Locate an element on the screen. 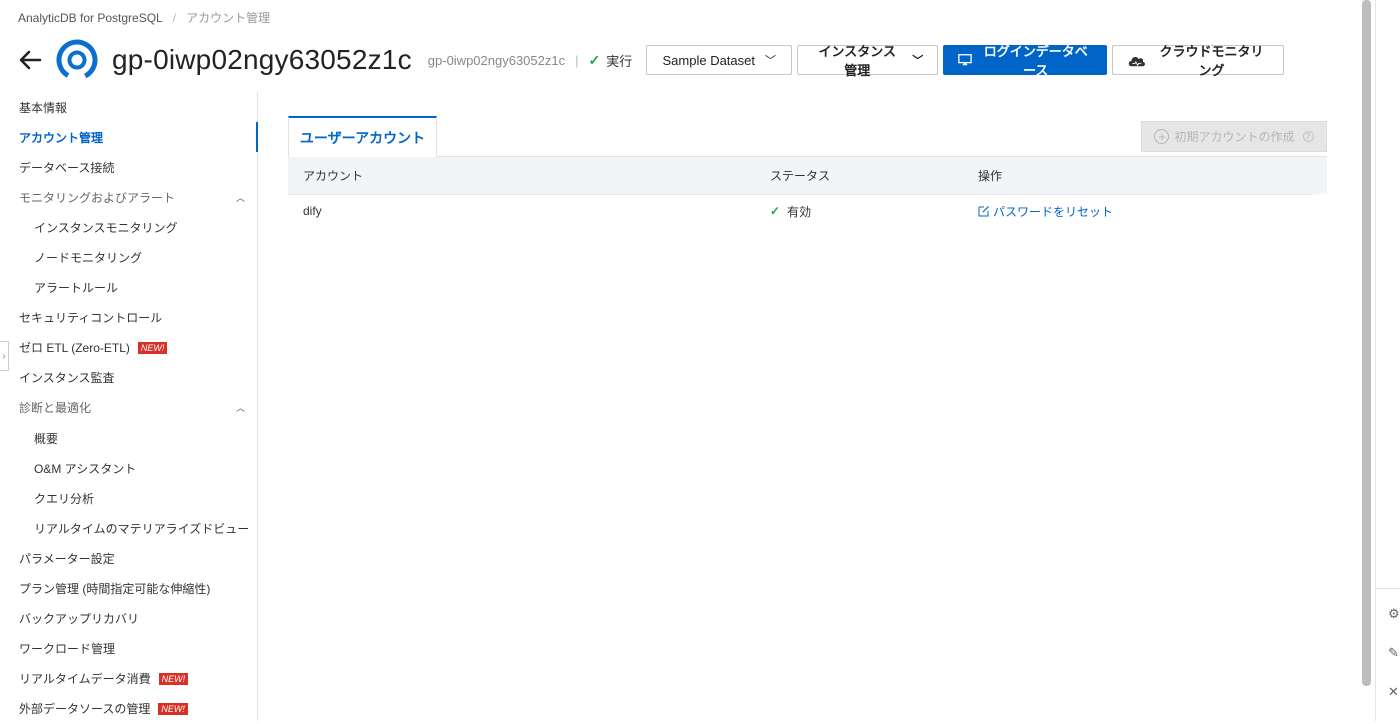  sidebar-group-diagnostics: 診断と最適化 ︿ is located at coordinates (128, 408).